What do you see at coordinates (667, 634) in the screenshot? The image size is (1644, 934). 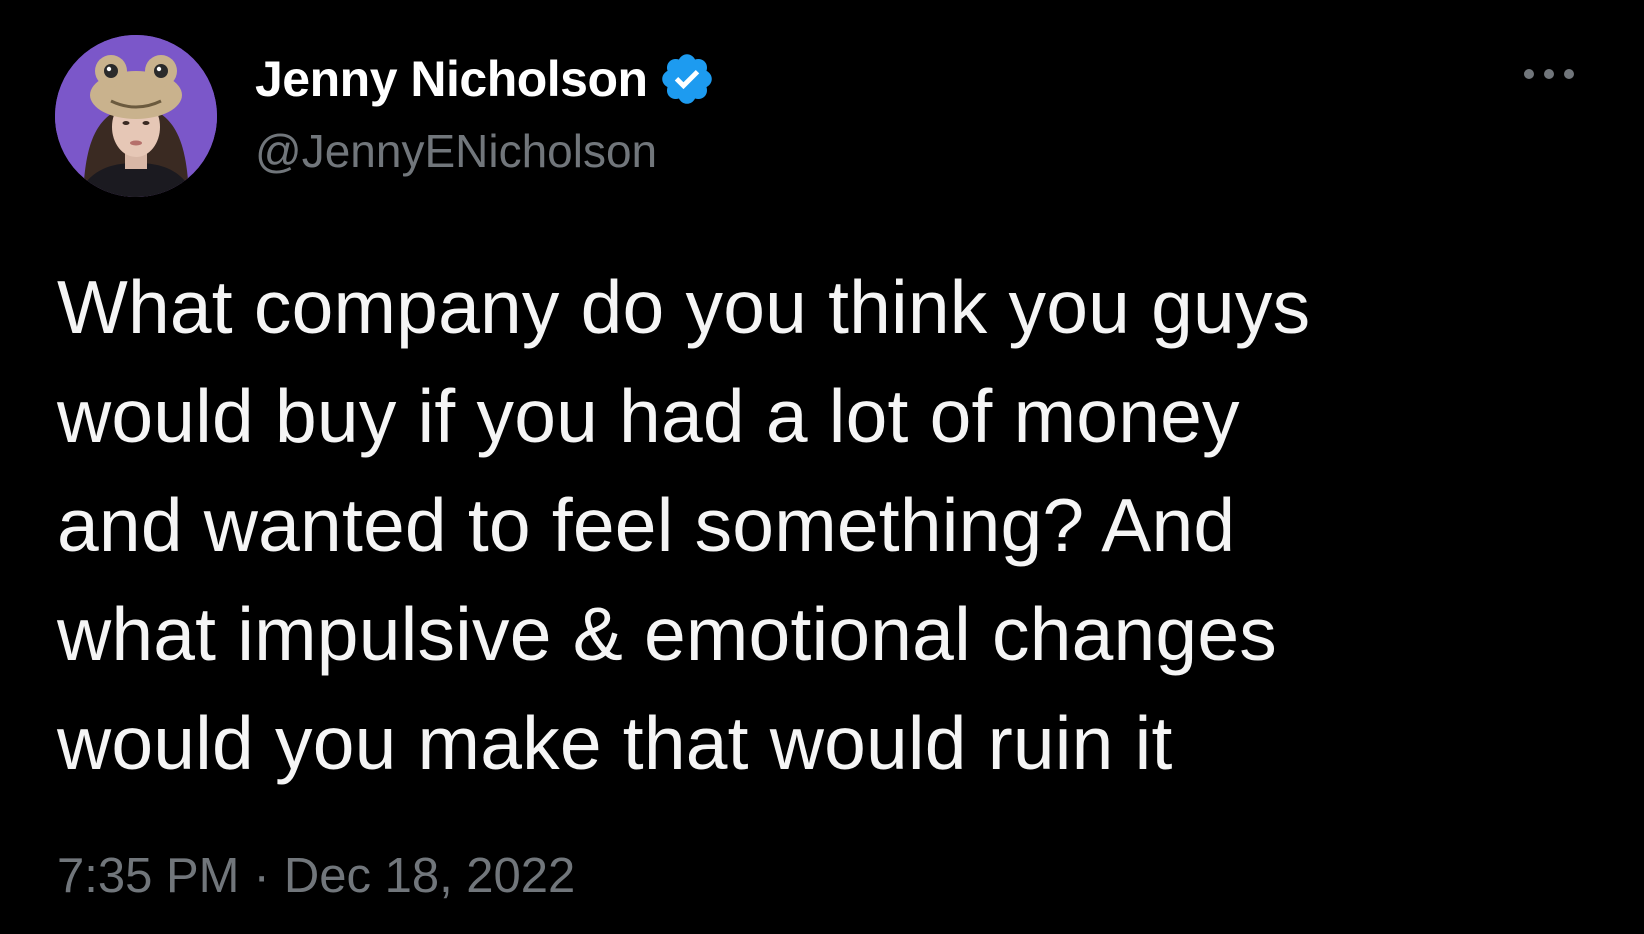 I see `tweet-text-line: what impulsive & emotional changes` at bounding box center [667, 634].